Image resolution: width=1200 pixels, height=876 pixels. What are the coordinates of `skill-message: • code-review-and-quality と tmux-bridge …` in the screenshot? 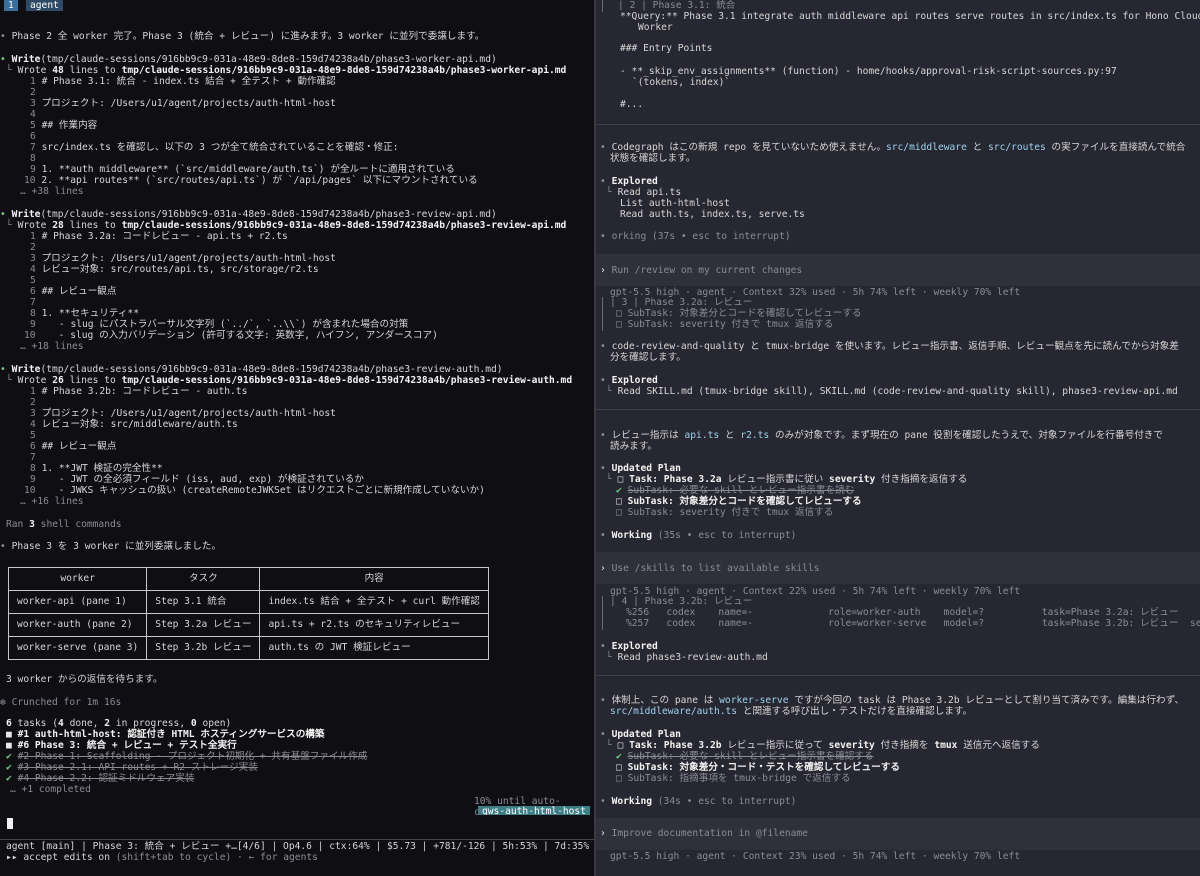 It's located at (889, 346).